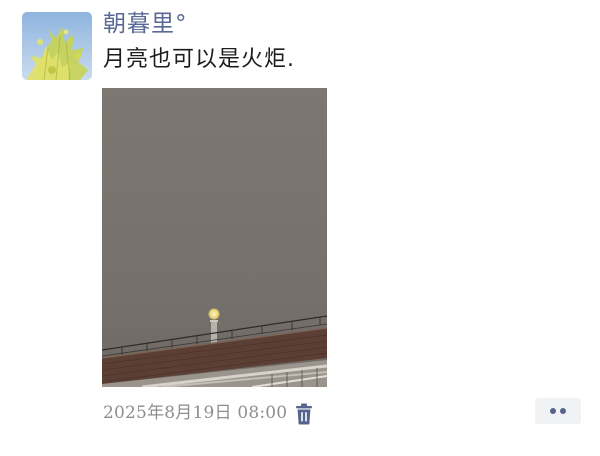 Image resolution: width=600 pixels, height=456 pixels. Describe the element at coordinates (558, 411) in the screenshot. I see `more-actions-button` at that location.